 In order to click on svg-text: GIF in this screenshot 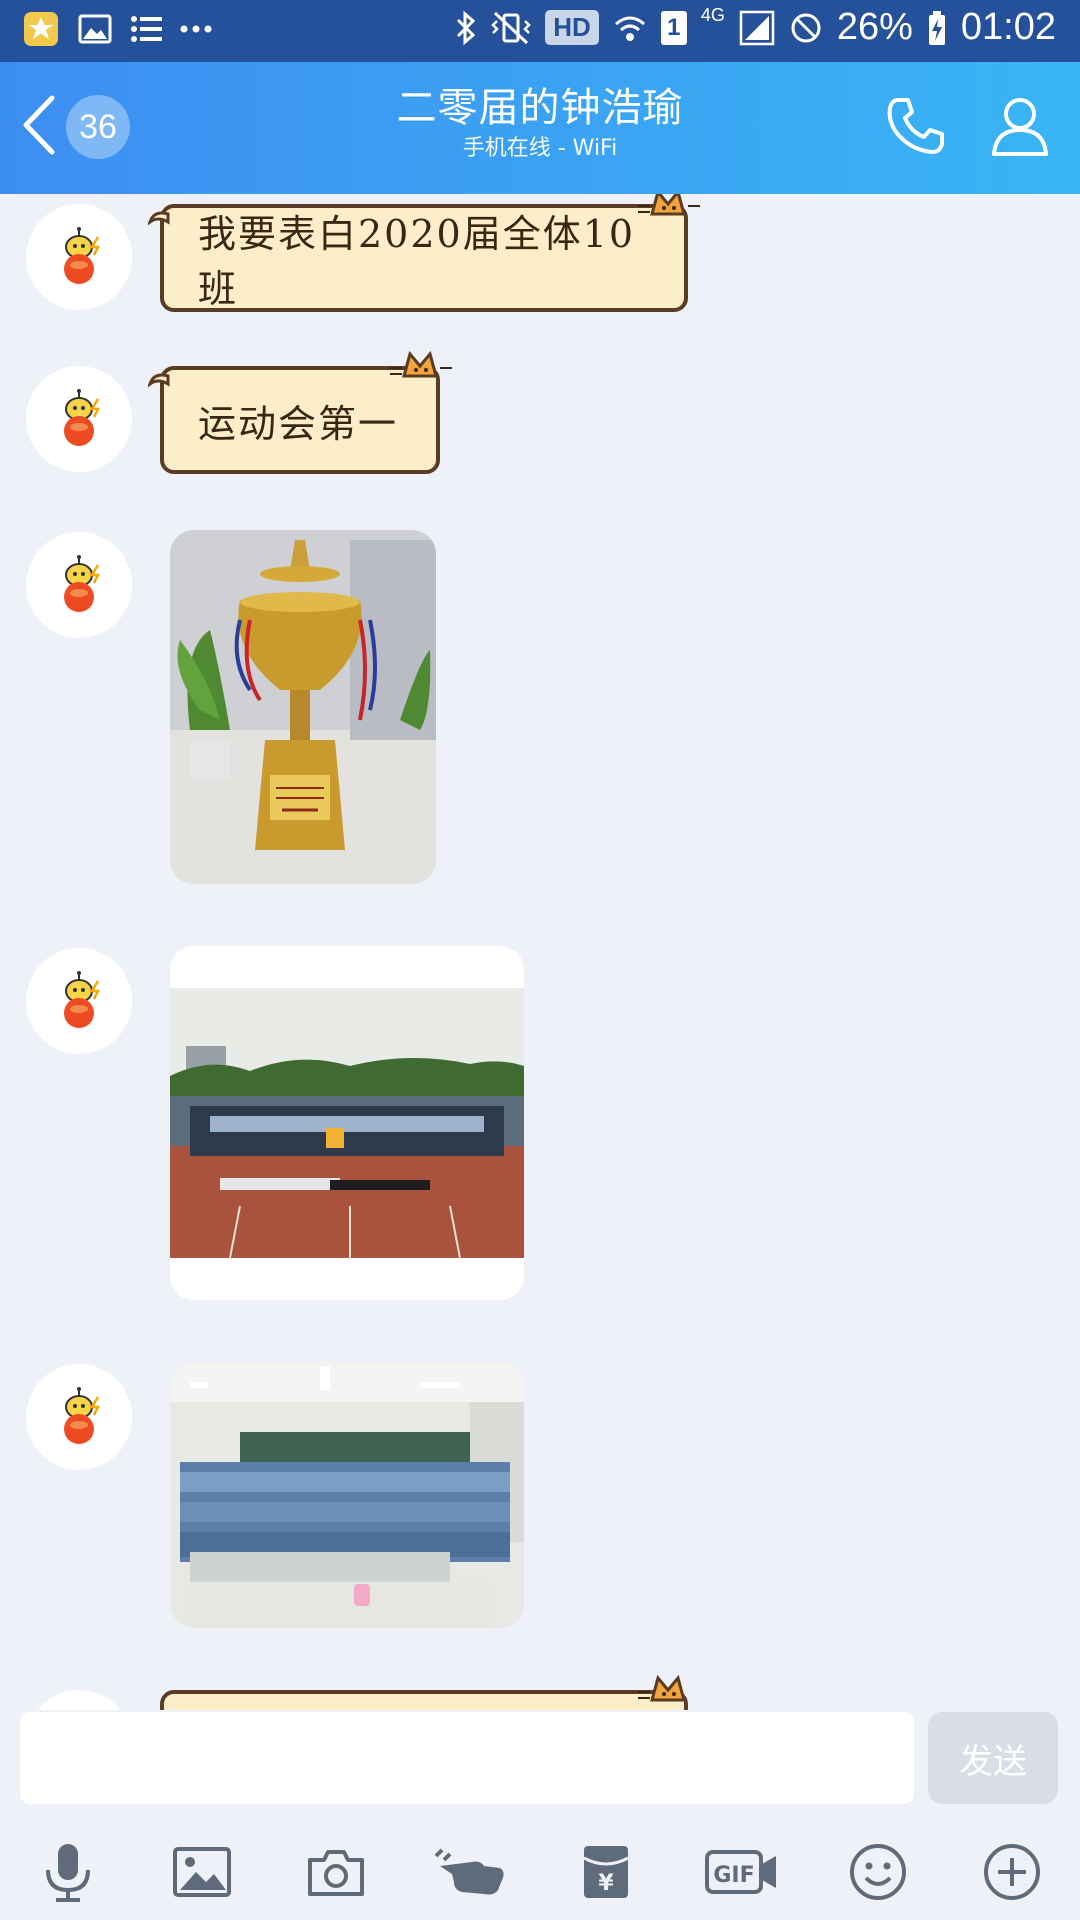, I will do `click(733, 1875)`.